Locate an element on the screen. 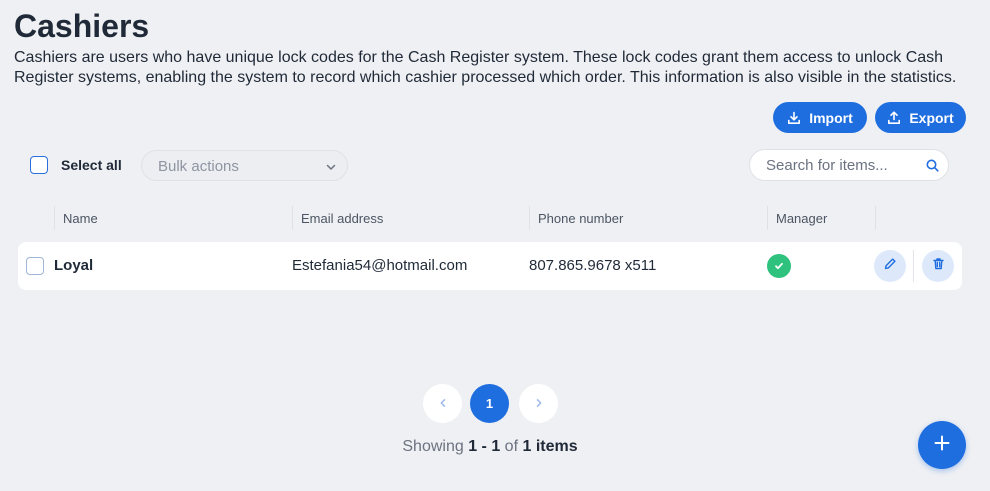 Image resolution: width=990 pixels, height=491 pixels. chevron-down-icon is located at coordinates (331, 169).